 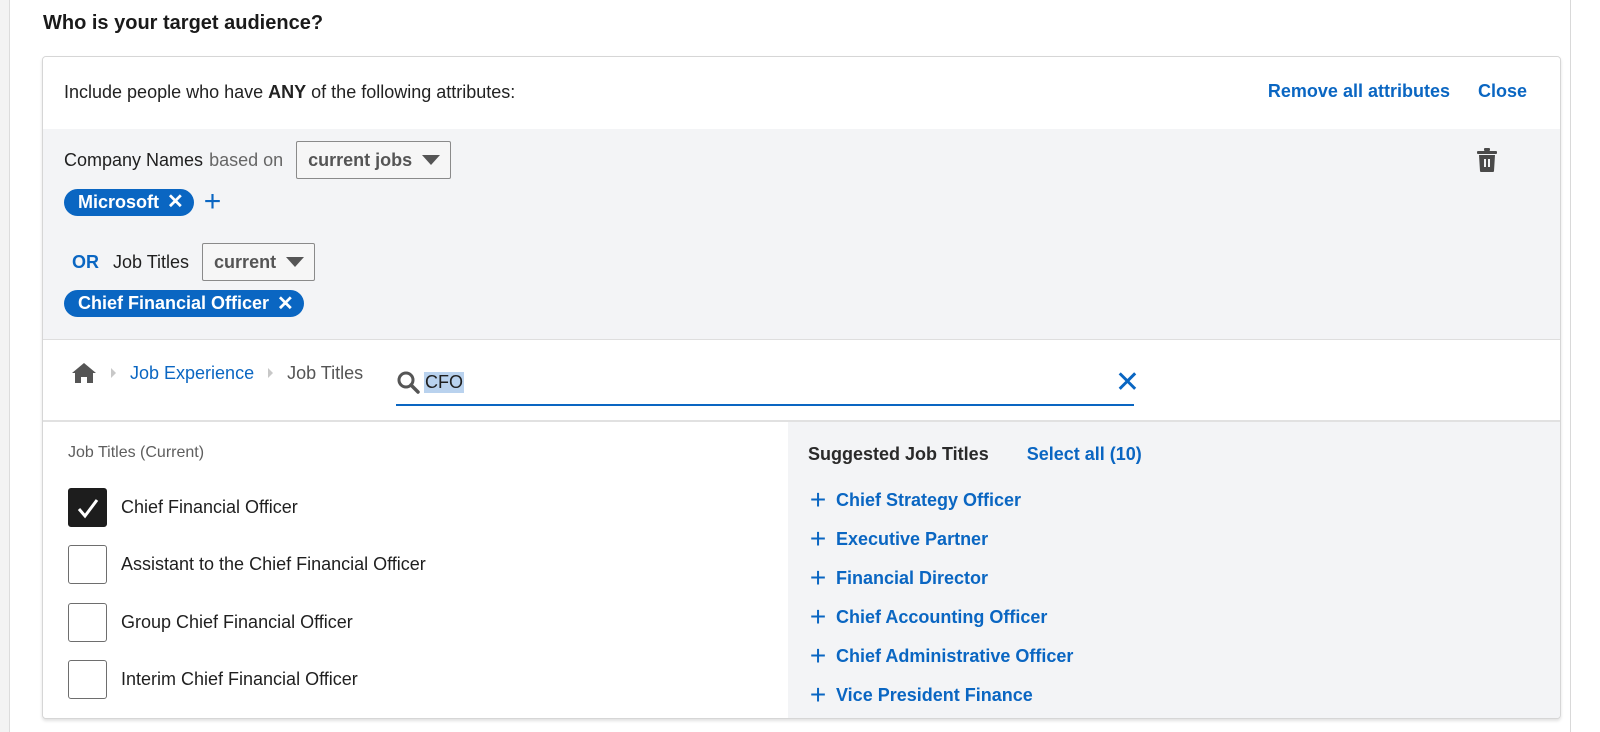 I want to click on result-option: Group Chief Financial Officer, so click(x=210, y=622).